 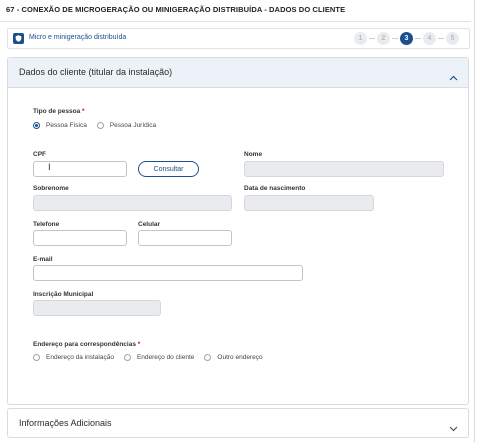 I want to click on inscricao-municipal-label: Inscrição Municipal, so click(x=63, y=294).